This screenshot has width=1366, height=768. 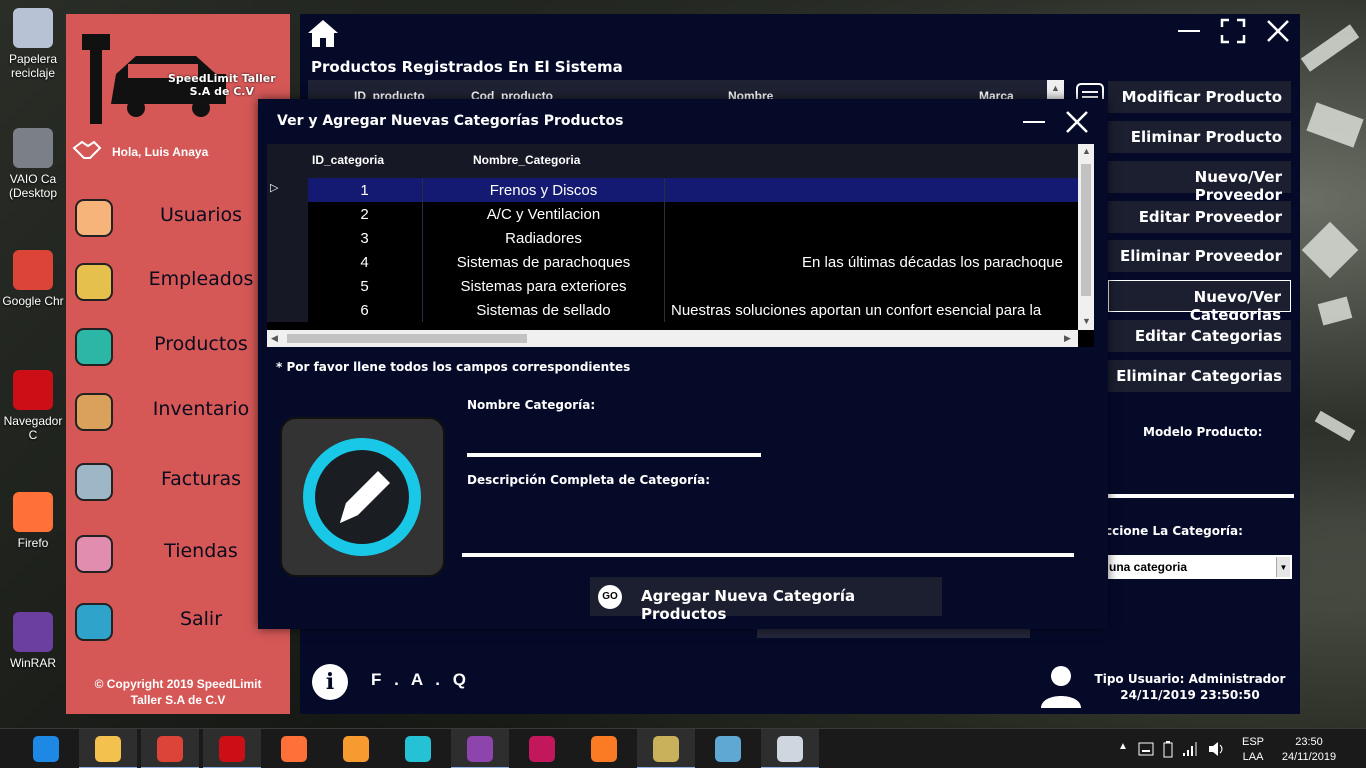 What do you see at coordinates (294, 748) in the screenshot?
I see `taskbar-firefox` at bounding box center [294, 748].